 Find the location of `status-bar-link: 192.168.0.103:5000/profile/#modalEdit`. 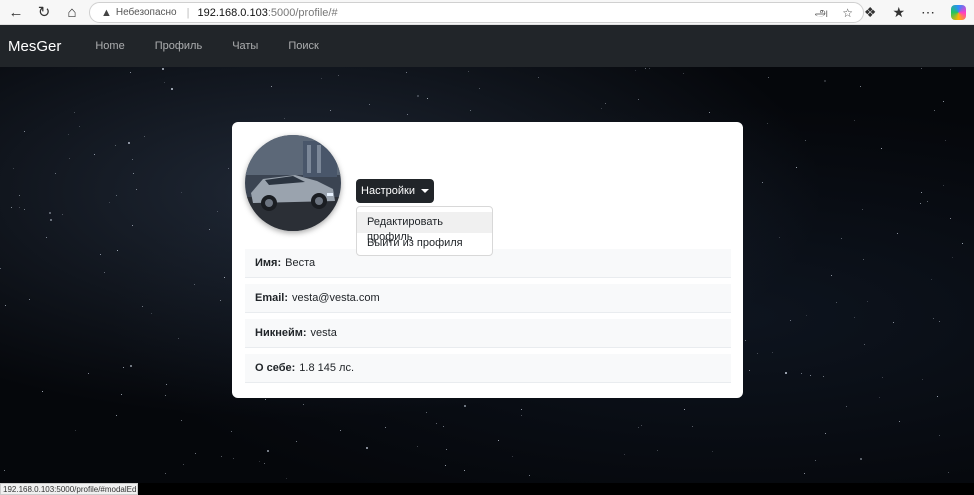

status-bar-link: 192.168.0.103:5000/profile/#modalEdit is located at coordinates (69, 489).